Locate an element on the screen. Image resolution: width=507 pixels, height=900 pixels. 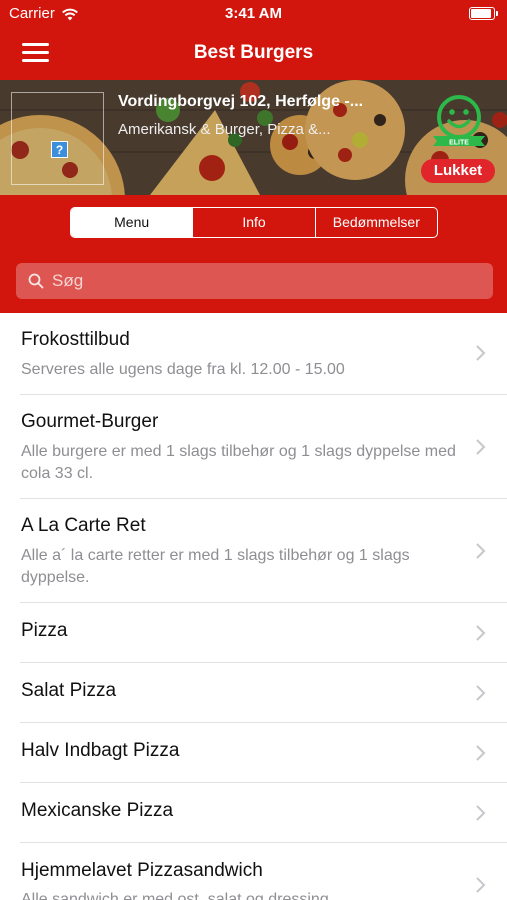
category-row-halv-indbagt-pizza: Halv Indbagt Pizza is located at coordinates (253, 753).